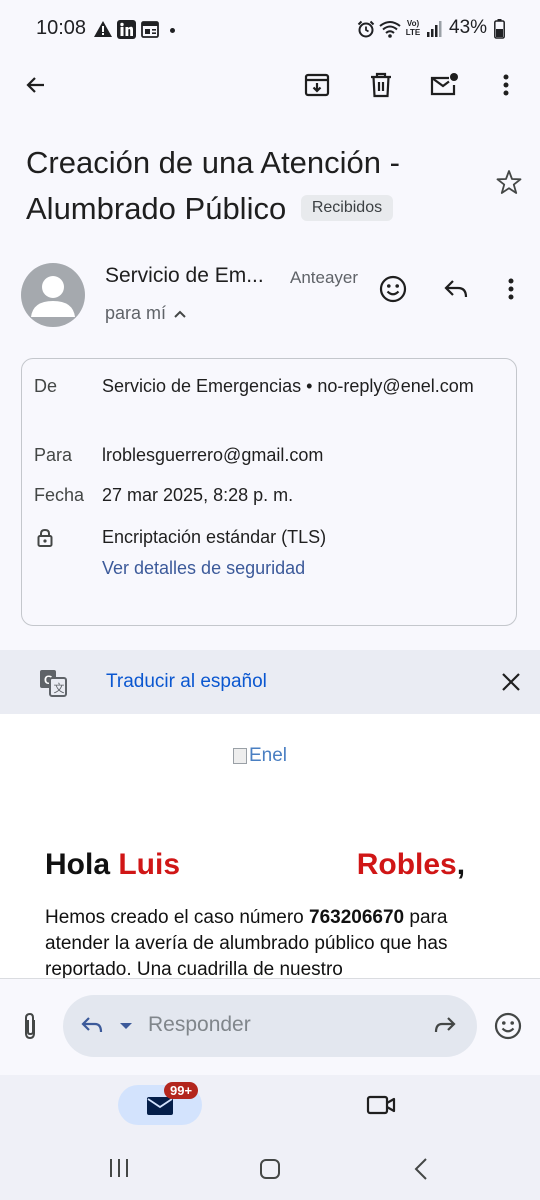 Image resolution: width=540 pixels, height=1200 pixels. Describe the element at coordinates (94, 1026) in the screenshot. I see `reply-mode-icon` at that location.